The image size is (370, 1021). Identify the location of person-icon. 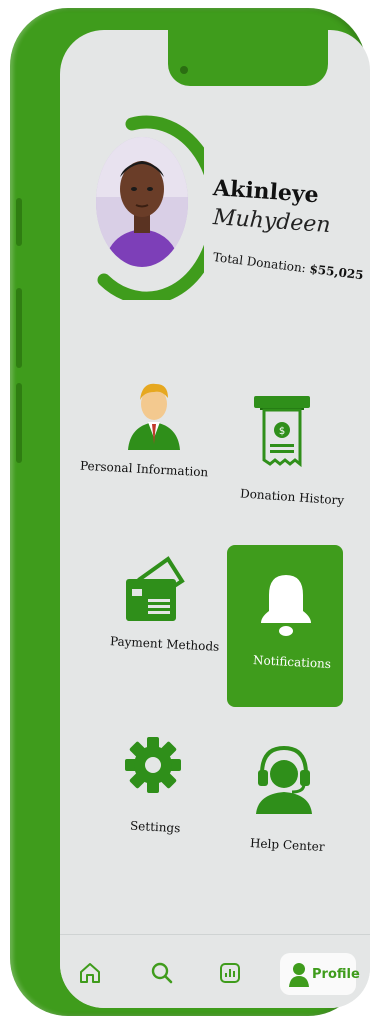
(154, 416).